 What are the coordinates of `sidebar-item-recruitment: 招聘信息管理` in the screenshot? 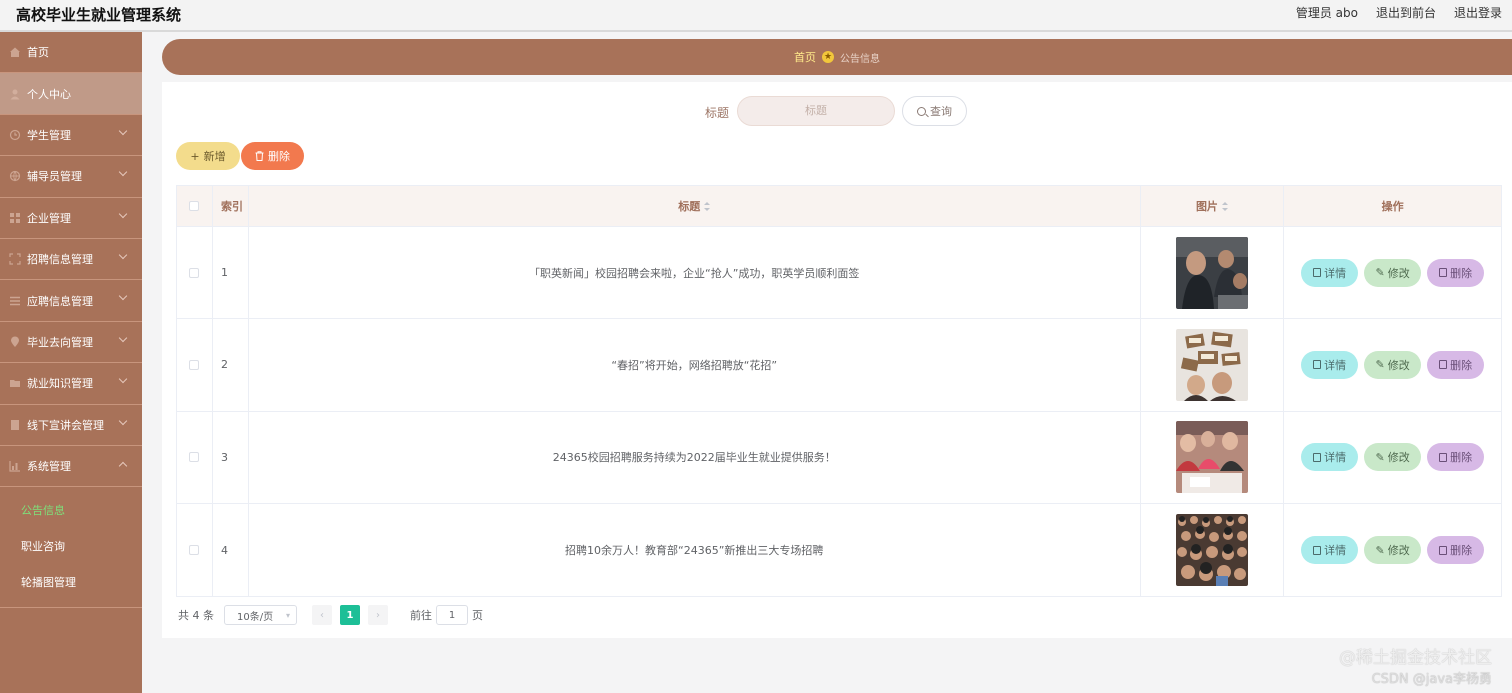 It's located at (71, 260).